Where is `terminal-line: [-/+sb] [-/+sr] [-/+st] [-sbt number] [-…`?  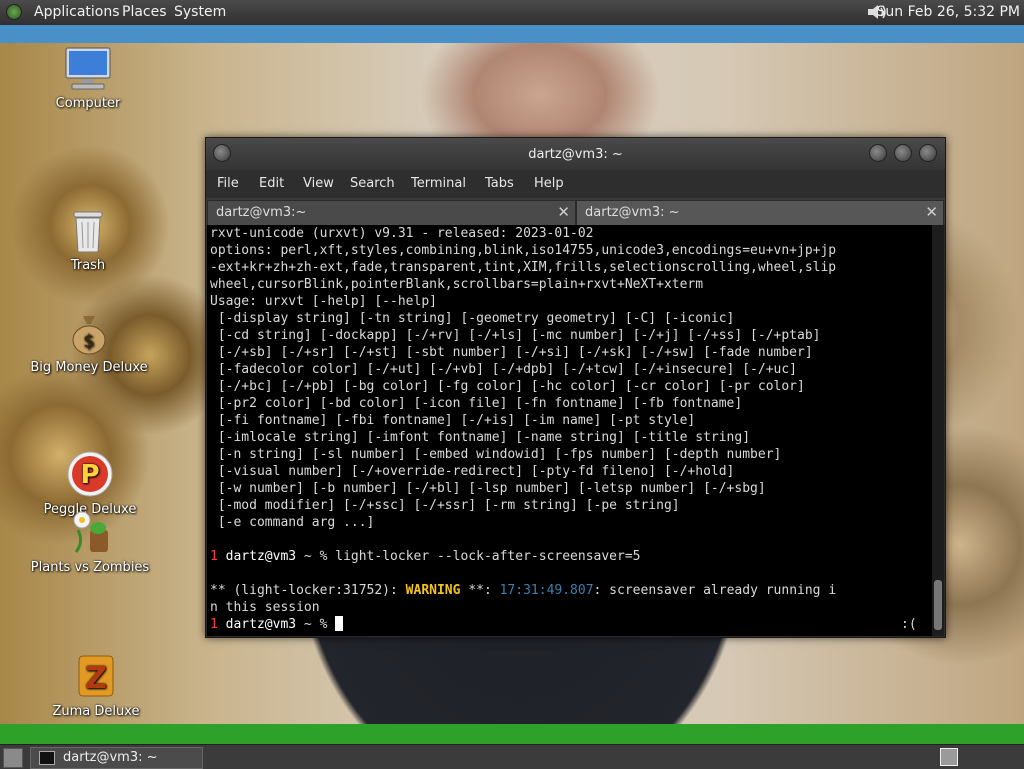
terminal-line: [-/+sb] [-/+sr] [-/+st] [-sbt number] [-… is located at coordinates (511, 352).